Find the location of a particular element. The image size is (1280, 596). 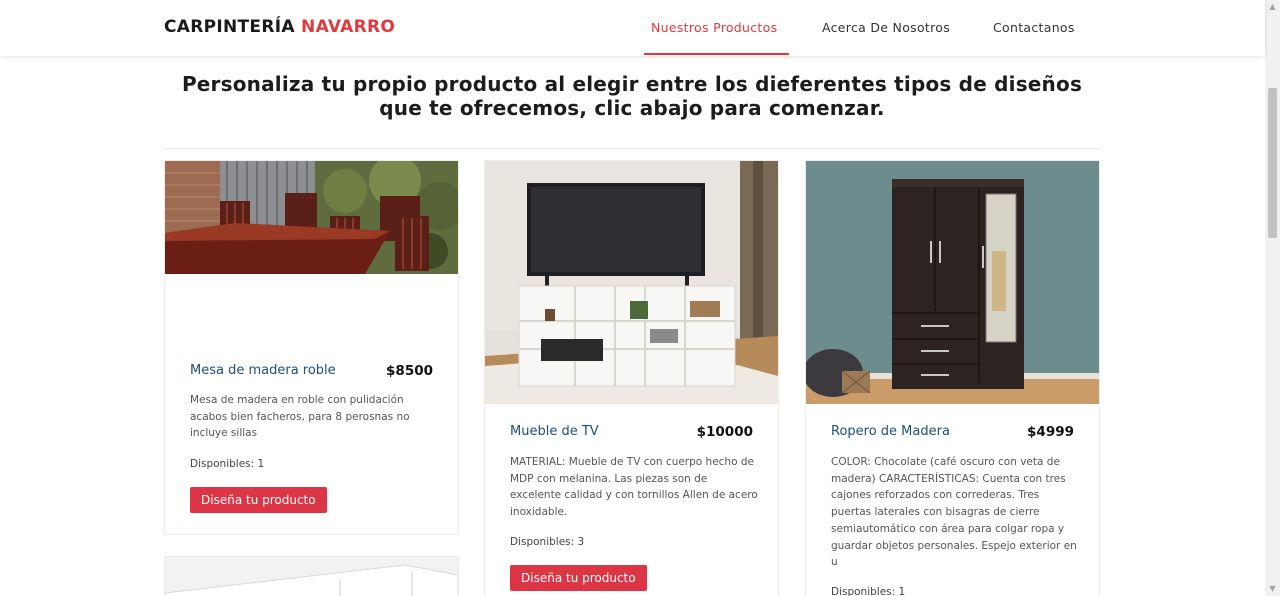

product-price: $10000 is located at coordinates (724, 432).